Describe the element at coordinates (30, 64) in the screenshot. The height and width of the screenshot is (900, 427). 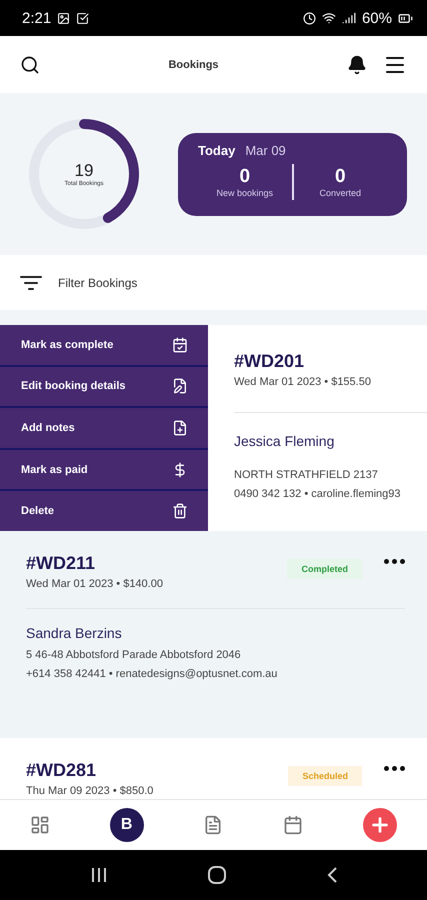
I see `search-icon` at that location.